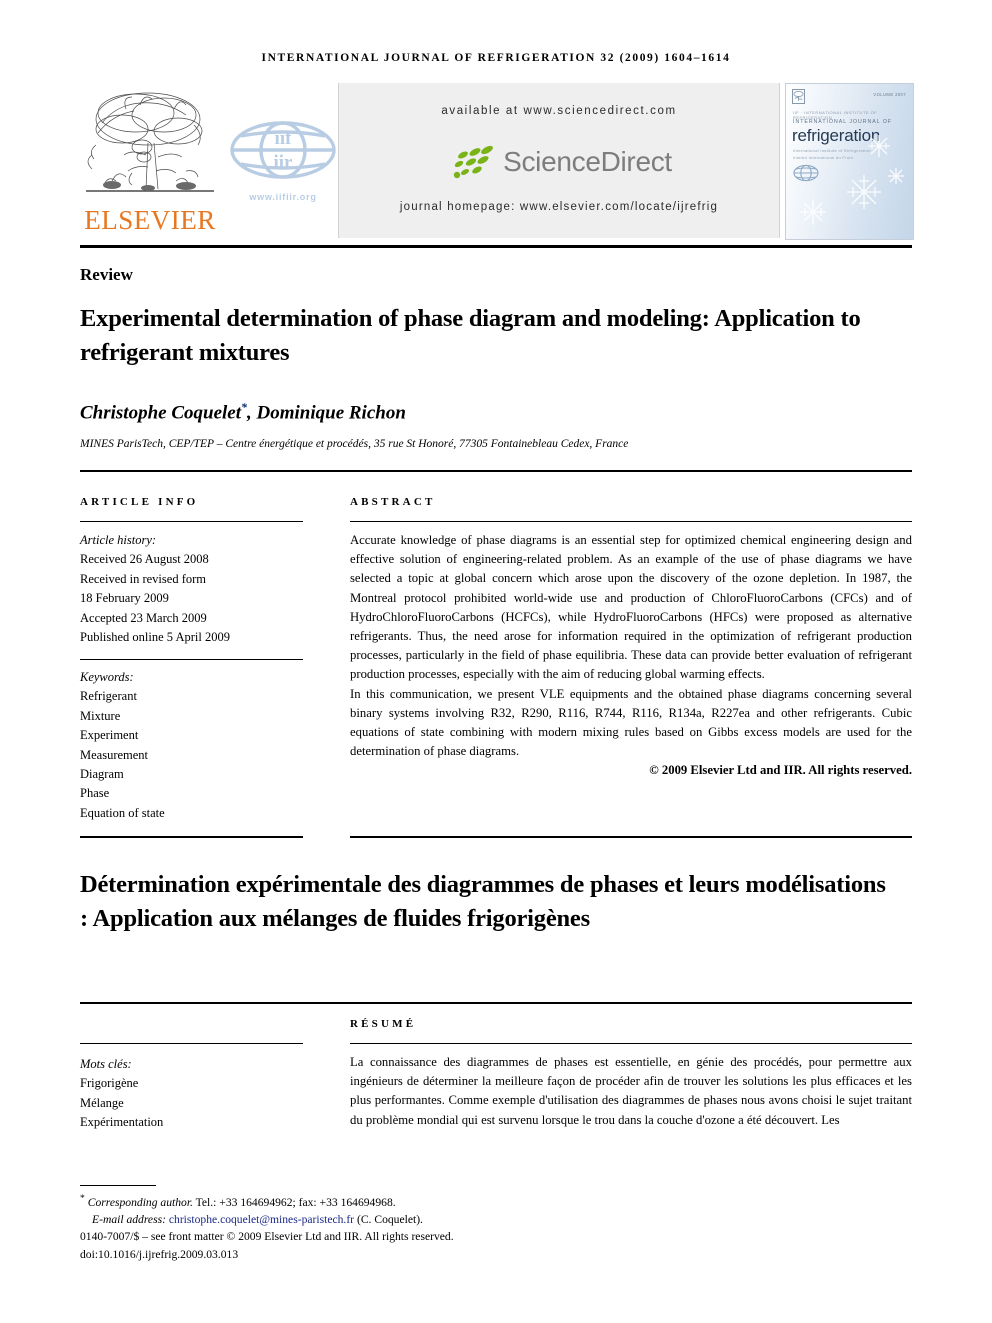  Describe the element at coordinates (82, 1198) in the screenshot. I see `footnote-marker: *` at that location.